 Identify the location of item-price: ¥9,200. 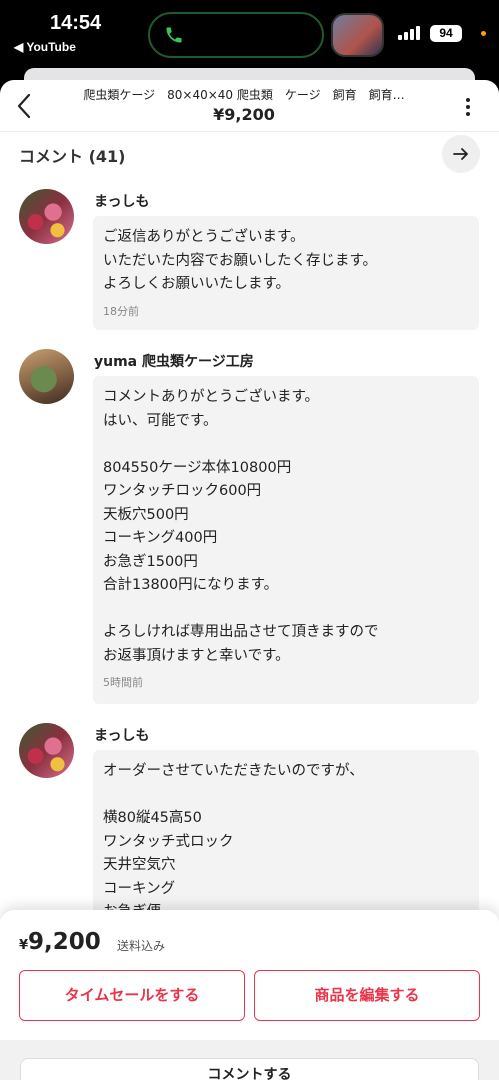
(244, 114).